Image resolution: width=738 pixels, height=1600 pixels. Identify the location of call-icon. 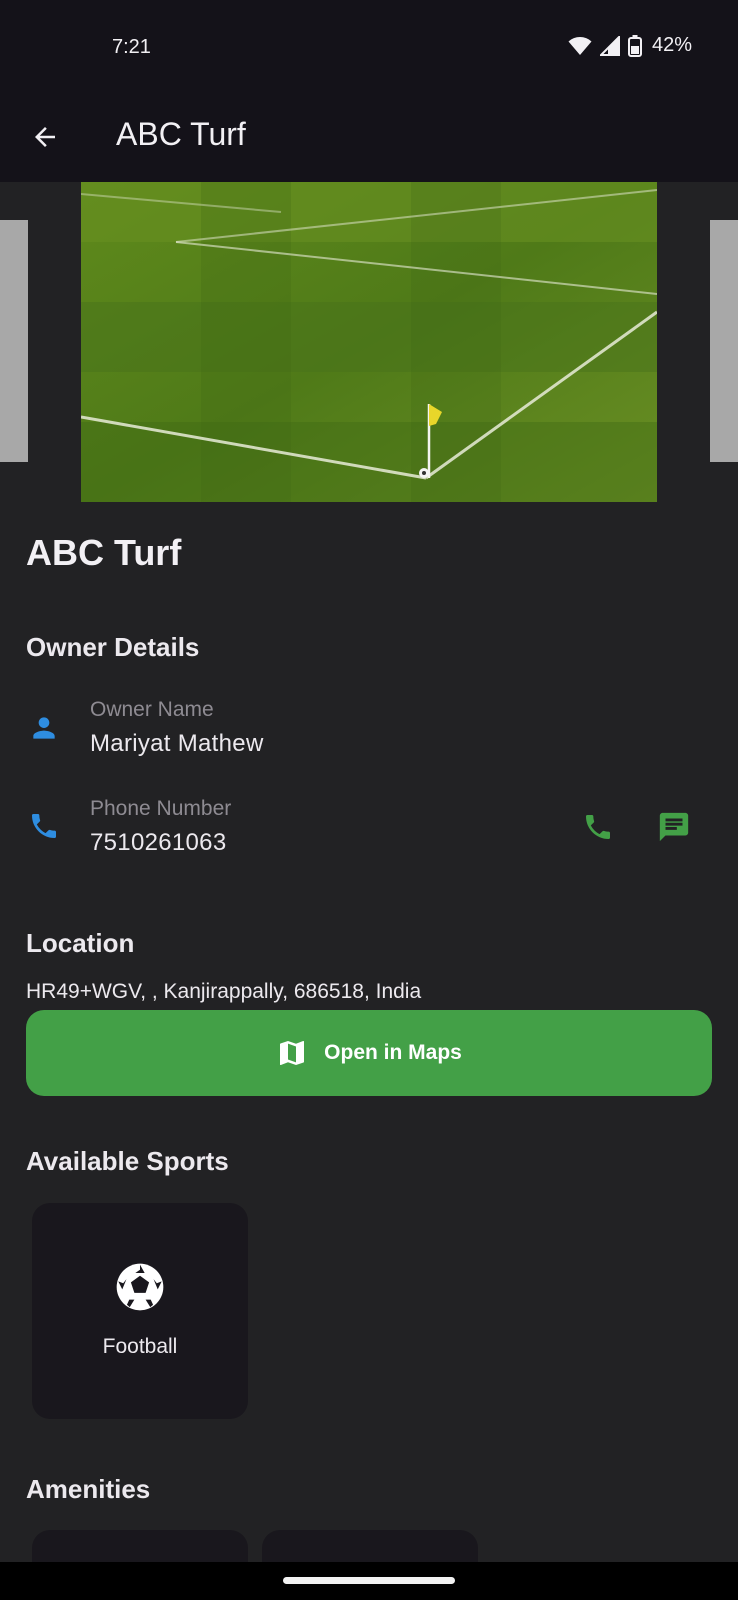
(598, 827).